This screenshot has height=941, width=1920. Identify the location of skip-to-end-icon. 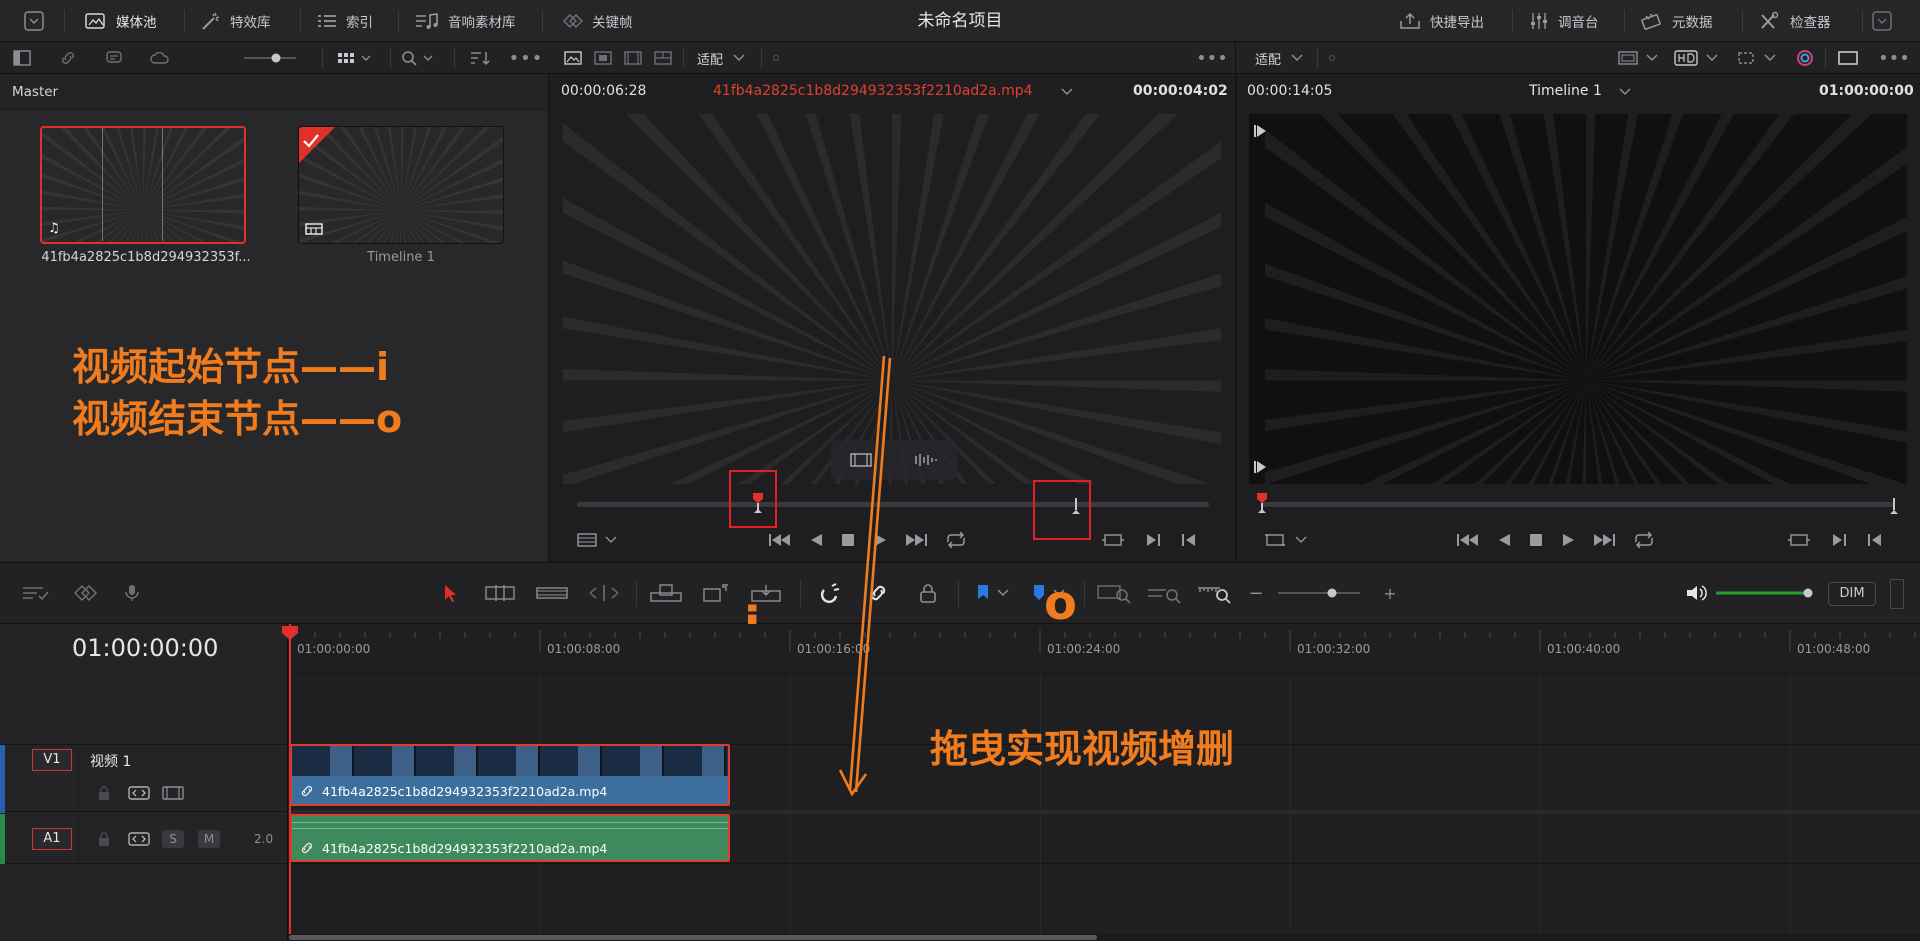
(1604, 540).